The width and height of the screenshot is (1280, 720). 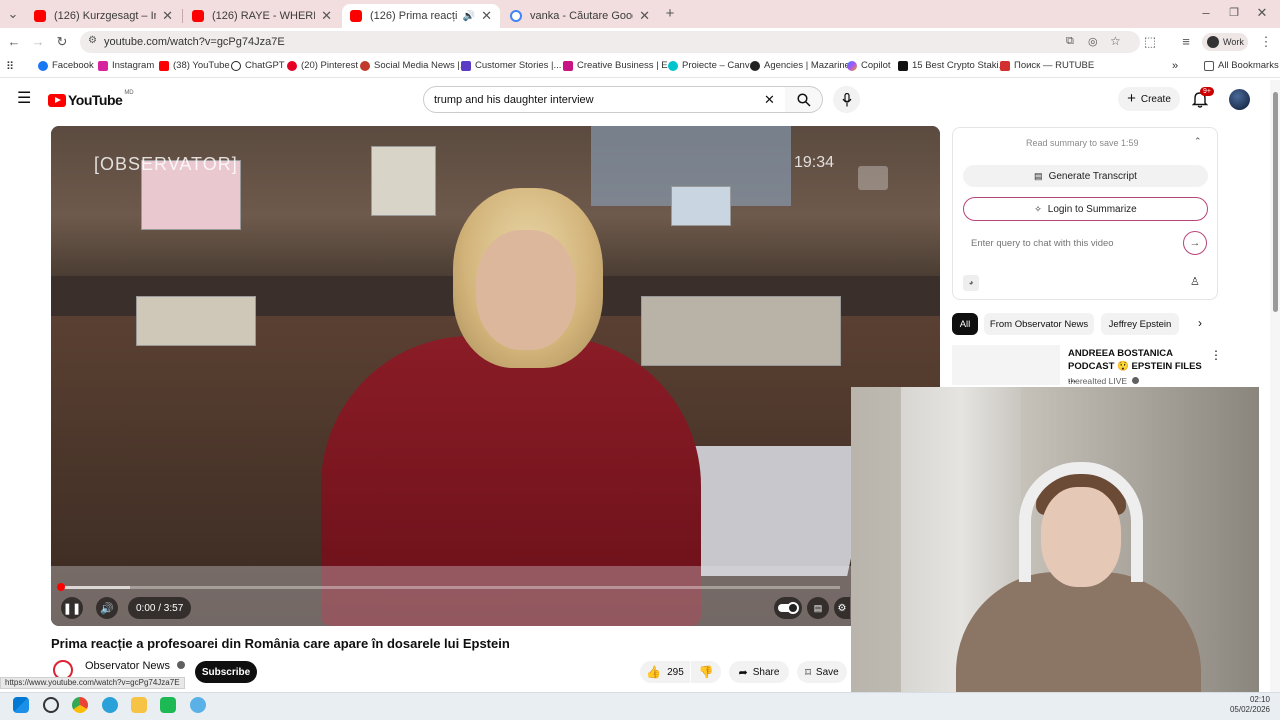 What do you see at coordinates (1234, 13) in the screenshot?
I see `maximize-window-icon: ❐` at bounding box center [1234, 13].